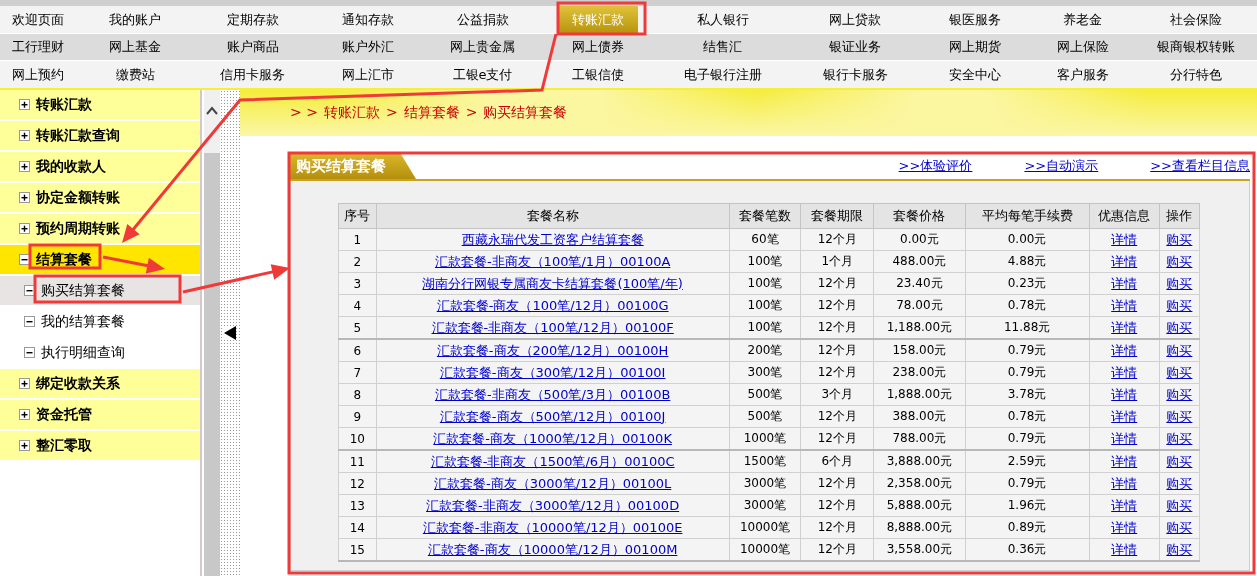 The image size is (1257, 576). Describe the element at coordinates (212, 111) in the screenshot. I see `scroll-up-icon` at that location.